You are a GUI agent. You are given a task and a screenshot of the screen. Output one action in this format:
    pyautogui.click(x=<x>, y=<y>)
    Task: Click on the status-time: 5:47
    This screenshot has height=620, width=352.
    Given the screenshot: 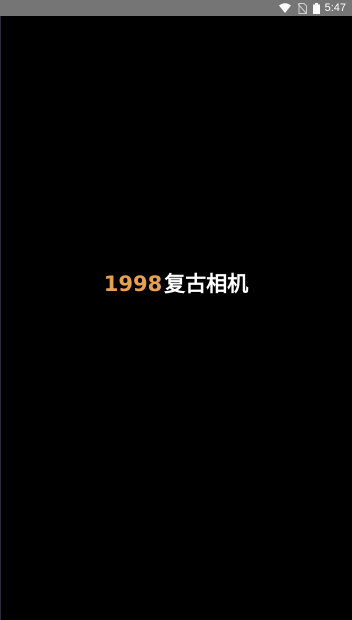 What is the action you would take?
    pyautogui.click(x=335, y=8)
    